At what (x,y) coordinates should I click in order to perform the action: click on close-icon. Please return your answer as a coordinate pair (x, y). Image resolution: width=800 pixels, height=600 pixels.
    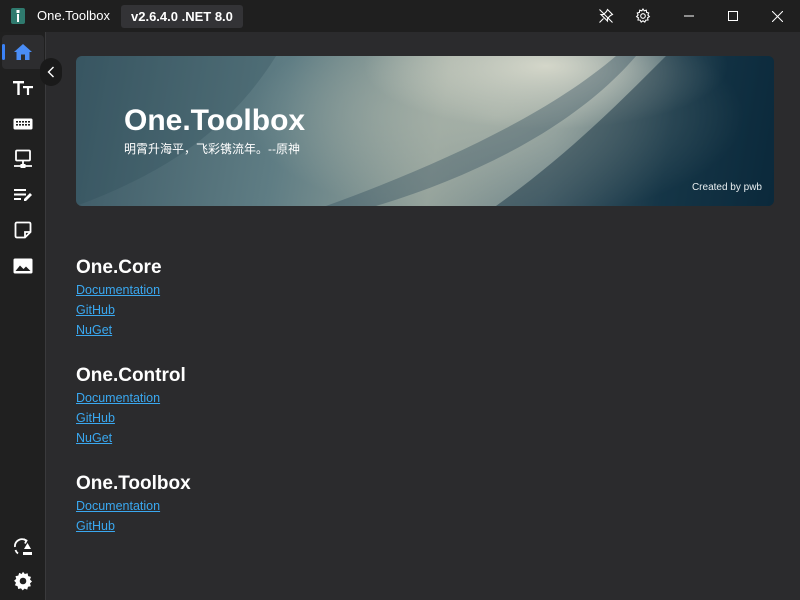
    Looking at the image, I should click on (777, 16).